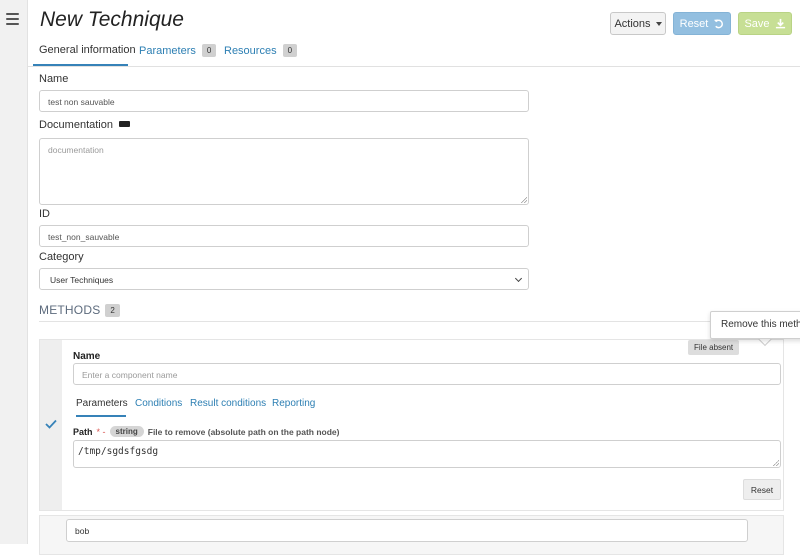 This screenshot has width=800, height=555. What do you see at coordinates (76, 150) in the screenshot?
I see `documentation-placeholder: documentation` at bounding box center [76, 150].